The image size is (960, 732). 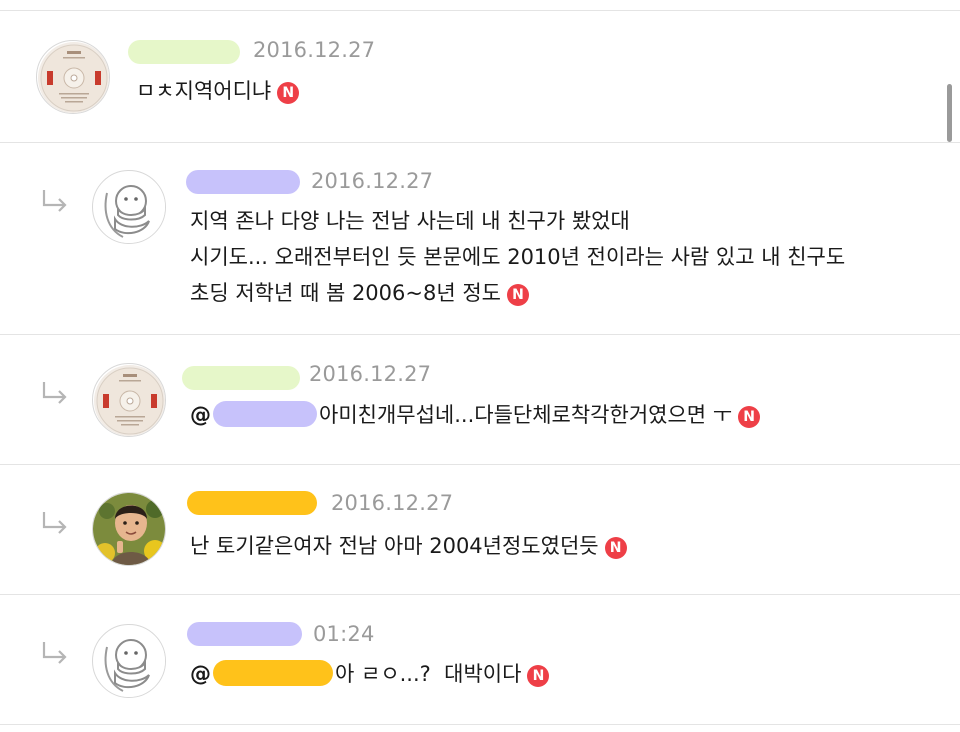 What do you see at coordinates (949, 113) in the screenshot?
I see `scrollbar-thumb` at bounding box center [949, 113].